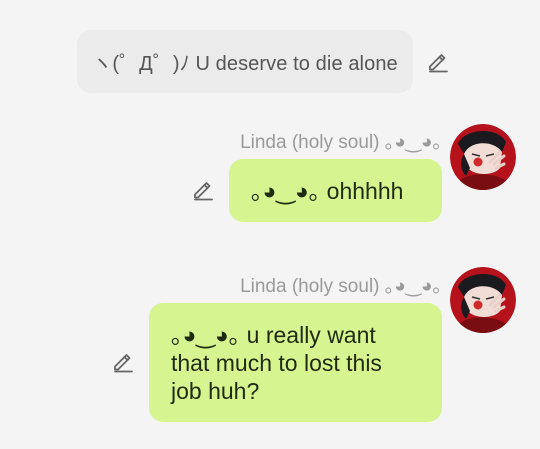 This screenshot has height=449, width=540. I want to click on message-text: ｡◕‿◕｡ ohhhhh, so click(327, 191).